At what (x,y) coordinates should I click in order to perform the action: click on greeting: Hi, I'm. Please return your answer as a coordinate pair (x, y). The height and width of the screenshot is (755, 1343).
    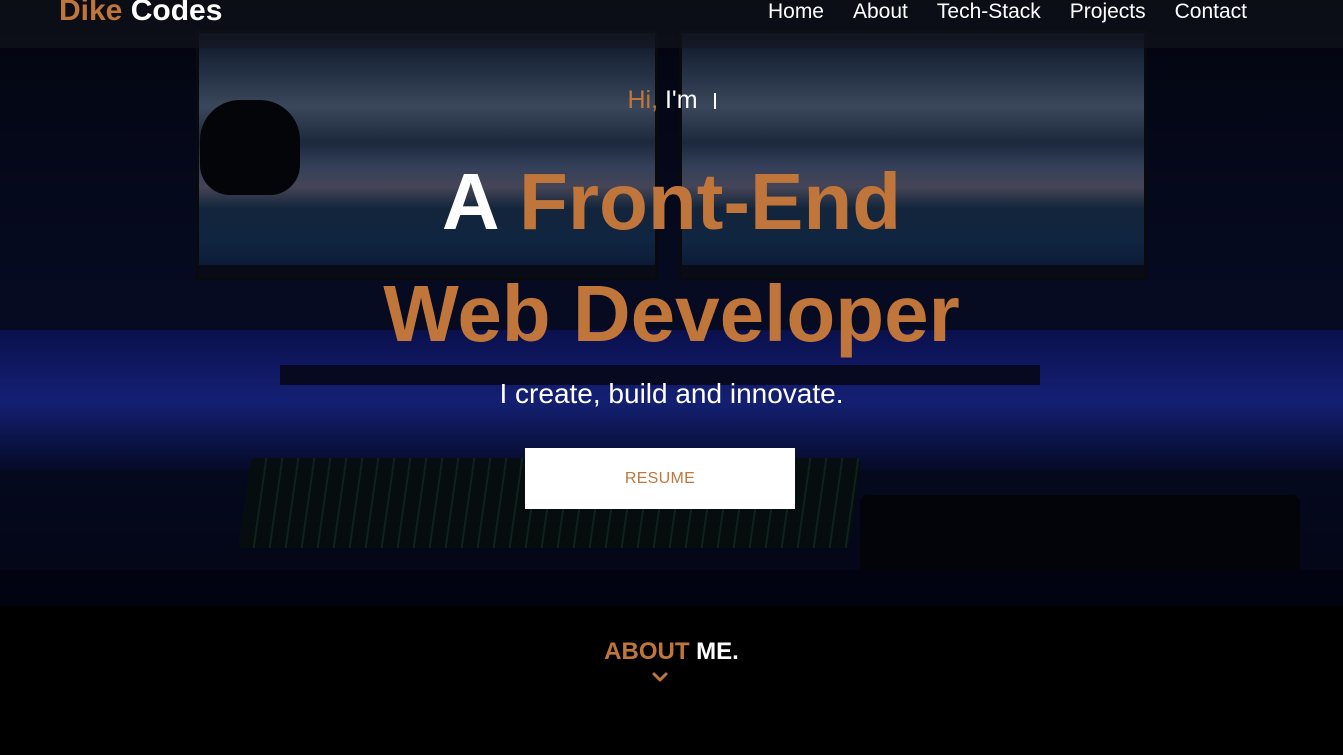
    Looking at the image, I should click on (671, 100).